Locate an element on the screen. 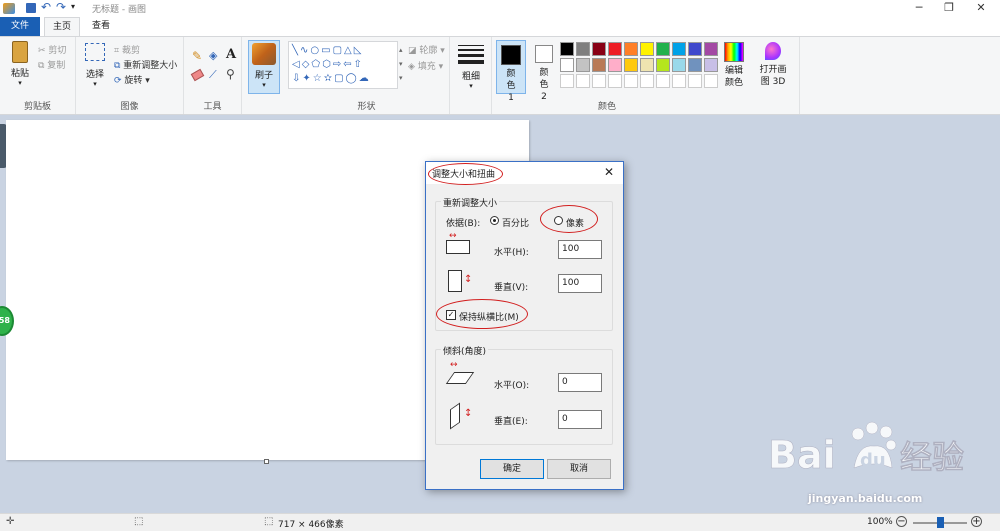  magnifier-icon: ⚲ is located at coordinates (230, 74).